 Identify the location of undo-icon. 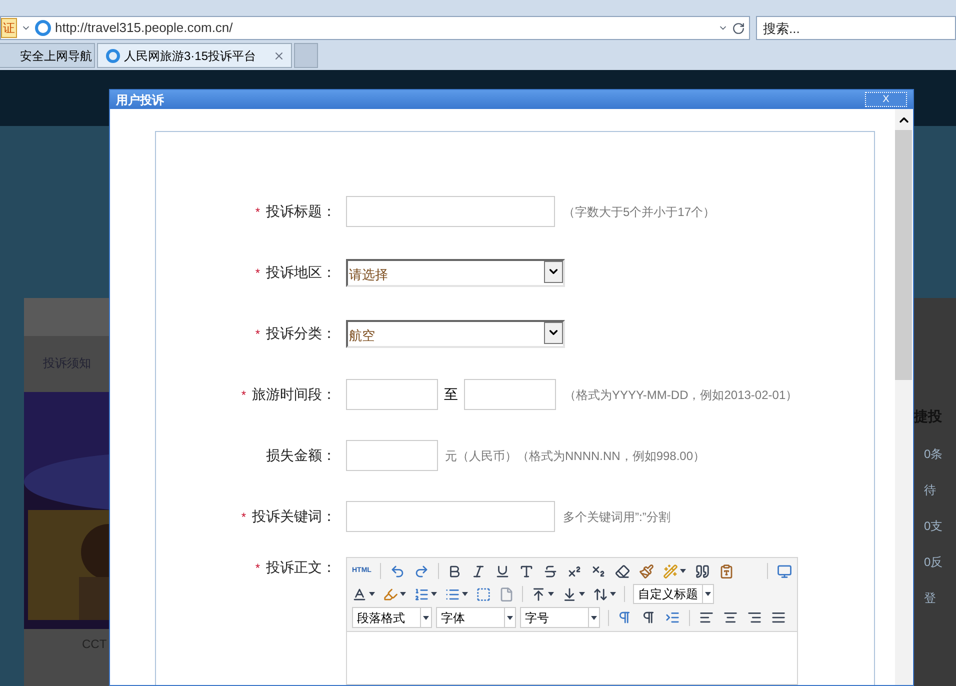
(397, 571).